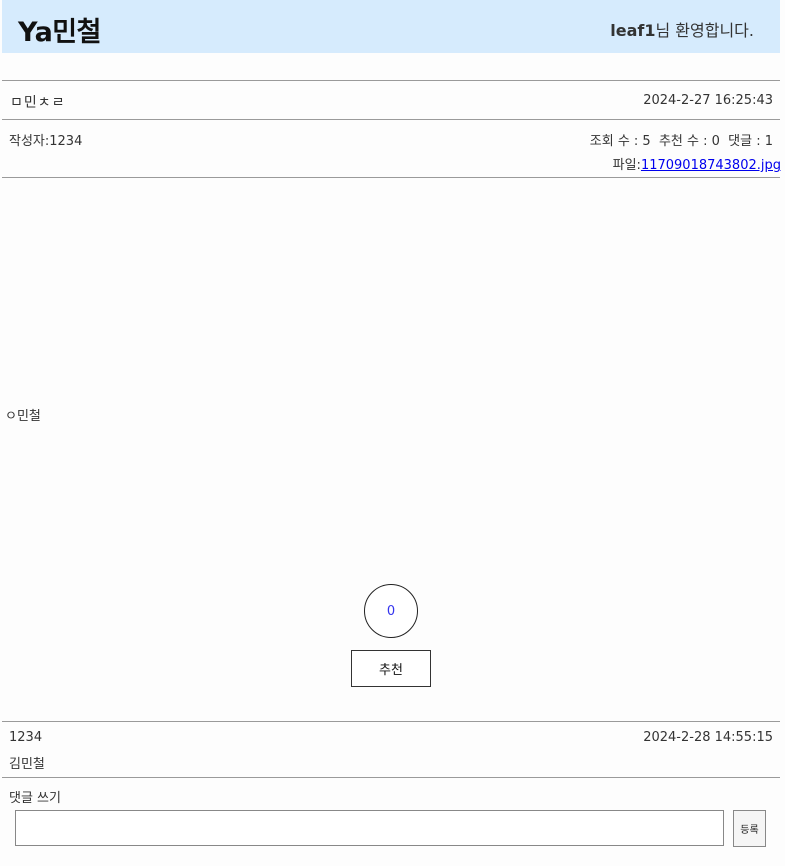  Describe the element at coordinates (38, 103) in the screenshot. I see `post-title: ㅁ민ㅊㄹ` at that location.